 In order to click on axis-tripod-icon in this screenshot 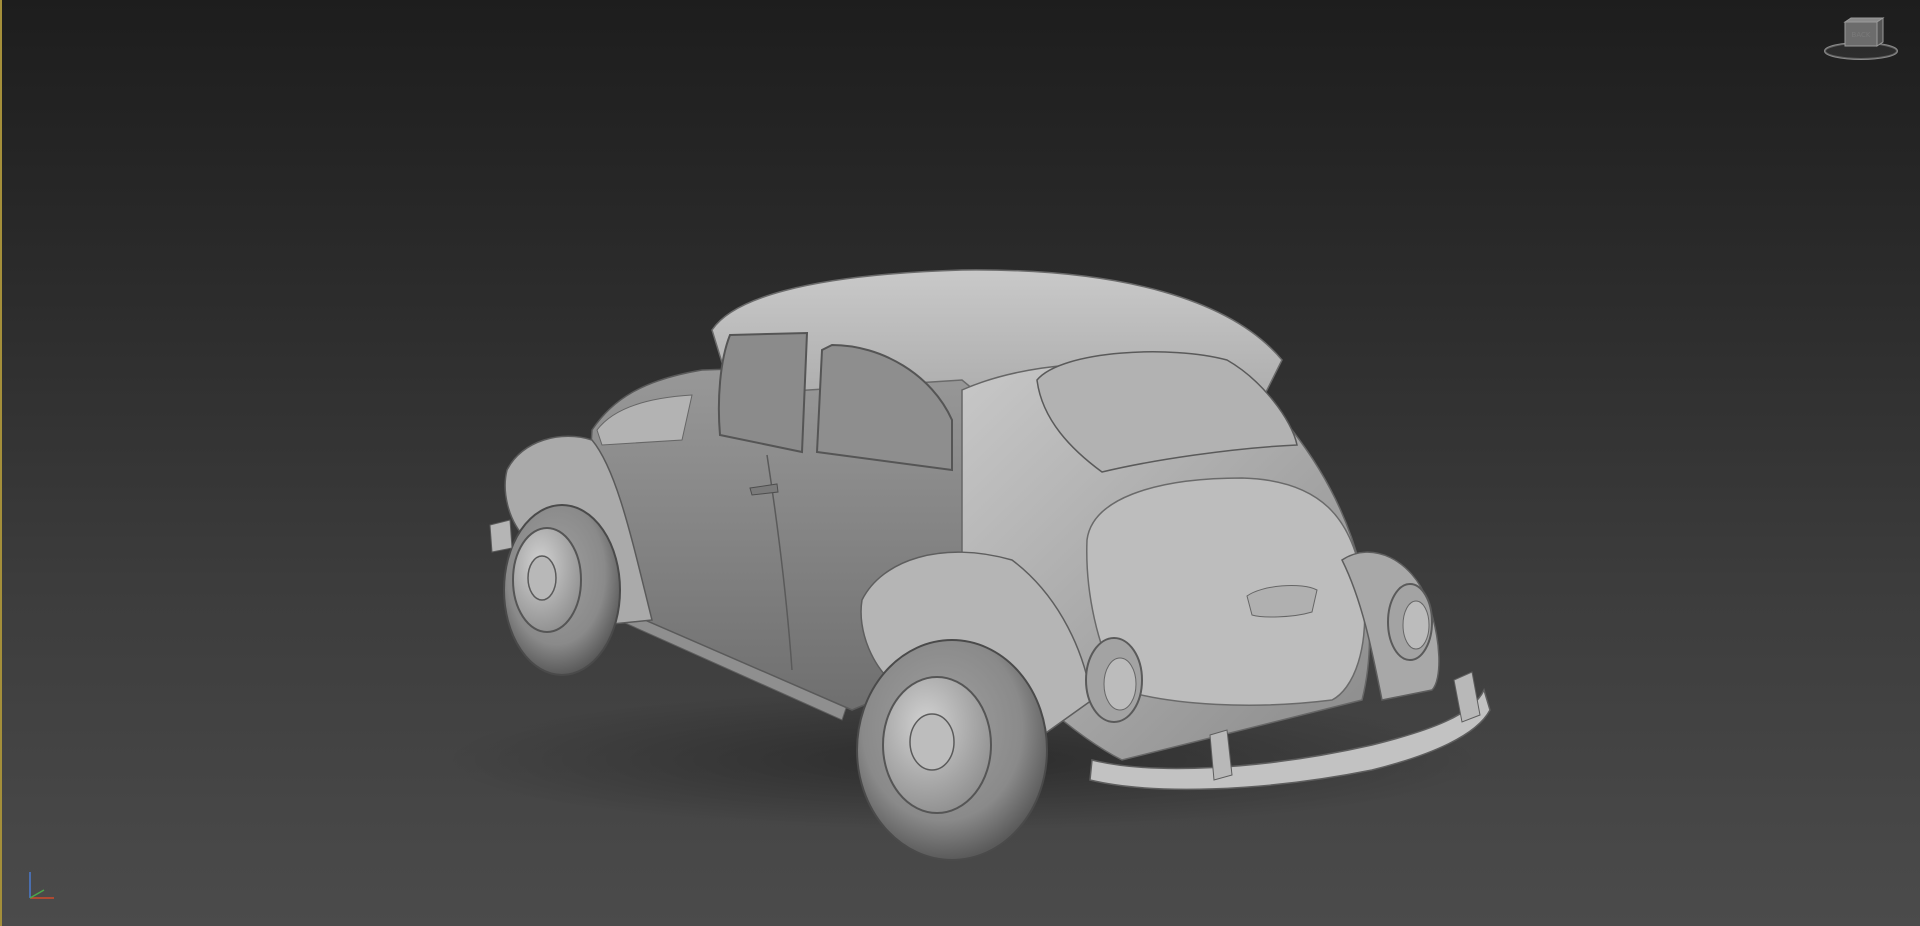, I will do `click(42, 886)`.